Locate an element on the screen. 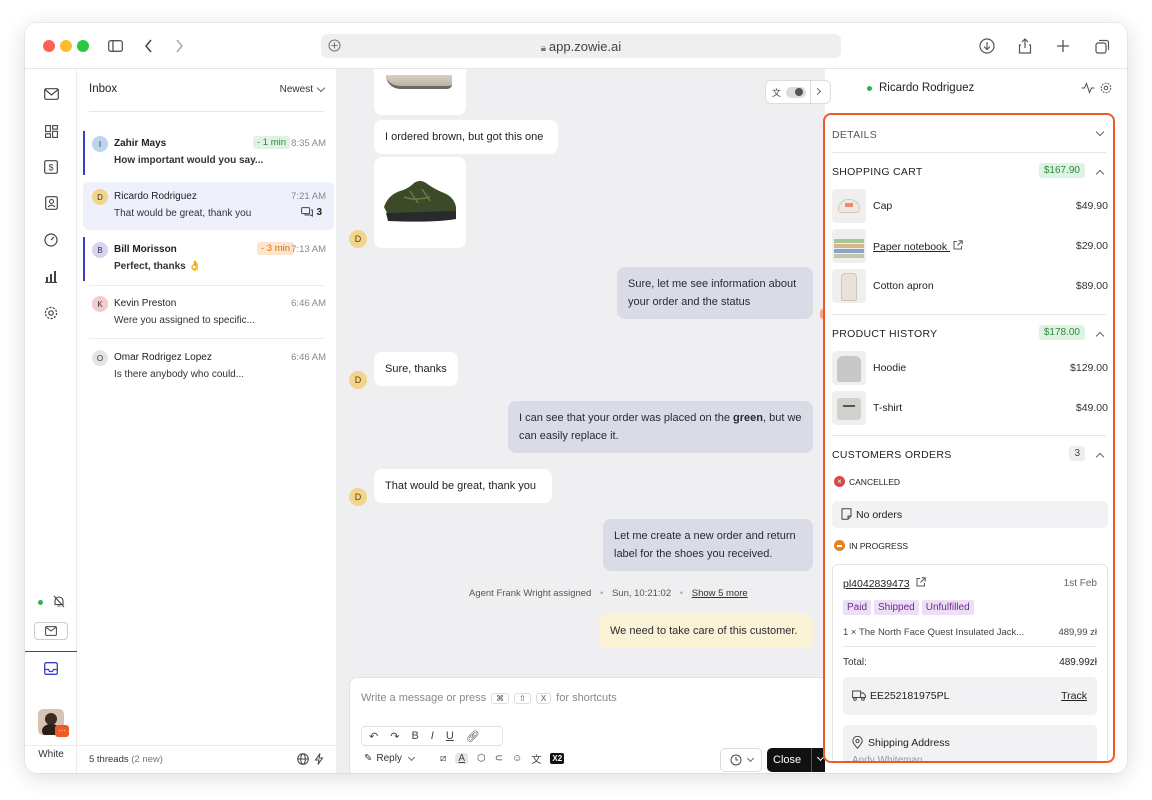 This screenshot has width=1152, height=800. forward-icon is located at coordinates (179, 46).